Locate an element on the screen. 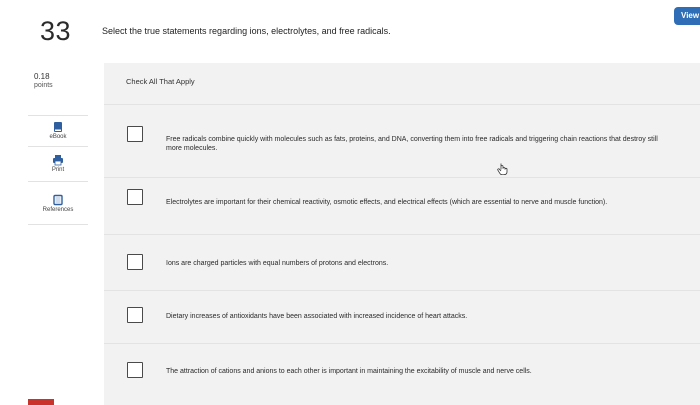 This screenshot has width=700, height=405. check-all-instruction: Check All That Apply is located at coordinates (160, 81).